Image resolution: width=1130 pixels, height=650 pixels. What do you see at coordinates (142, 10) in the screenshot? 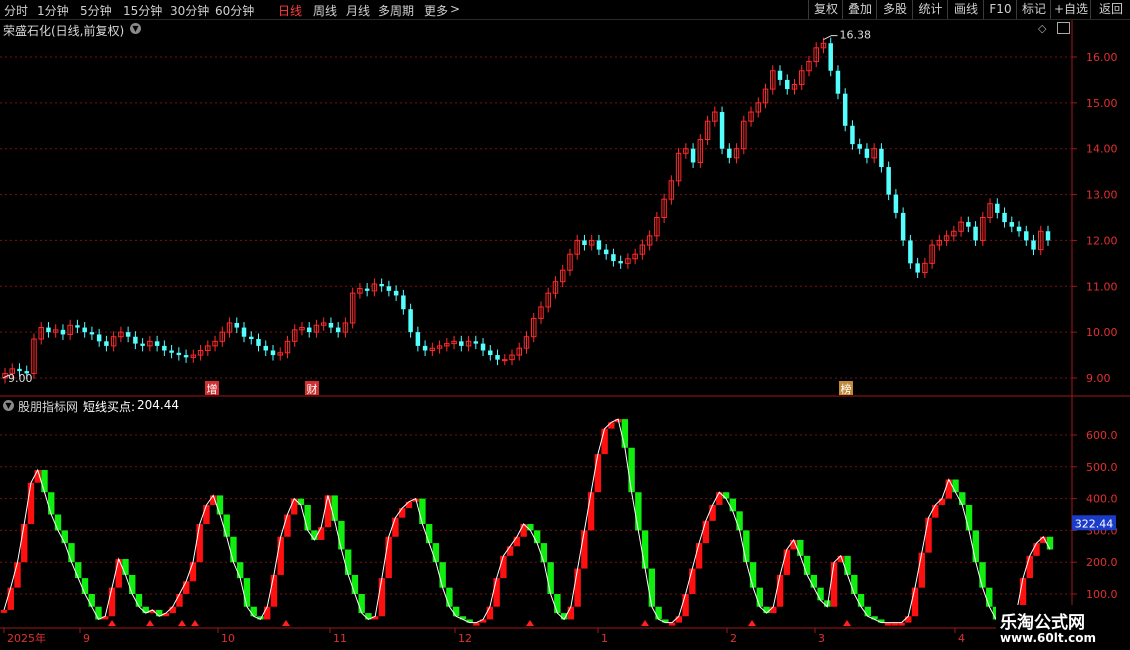
I see `period-tab-3: 15分钟` at bounding box center [142, 10].